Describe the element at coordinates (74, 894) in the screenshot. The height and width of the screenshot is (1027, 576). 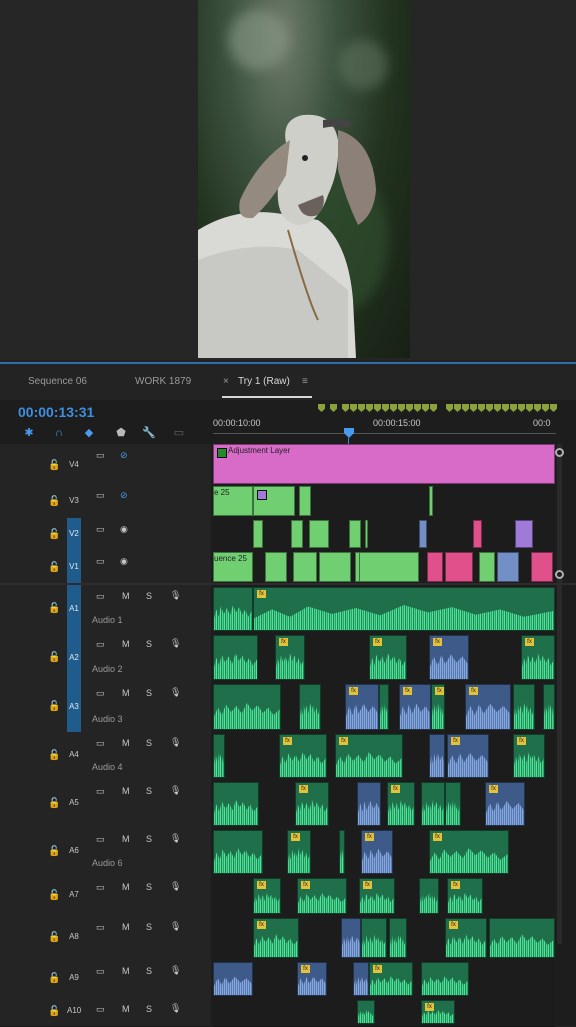
I see `track-name: A7` at that location.